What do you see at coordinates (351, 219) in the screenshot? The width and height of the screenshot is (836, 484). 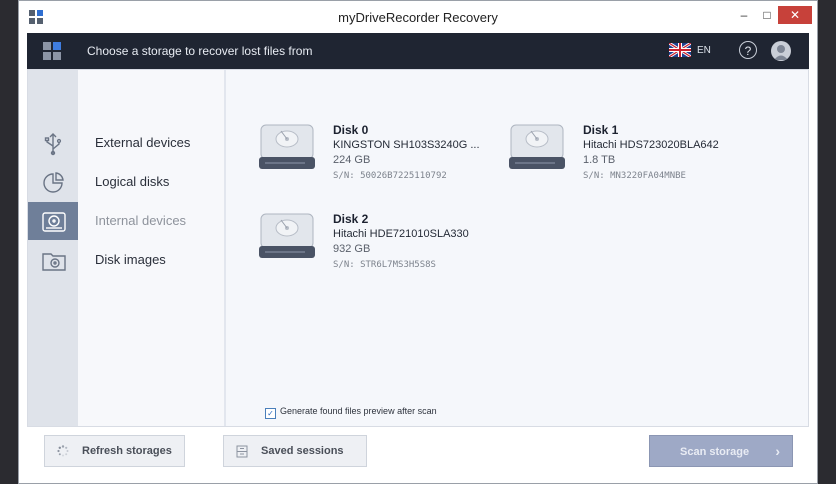 I see `disk-name: Disk 2` at bounding box center [351, 219].